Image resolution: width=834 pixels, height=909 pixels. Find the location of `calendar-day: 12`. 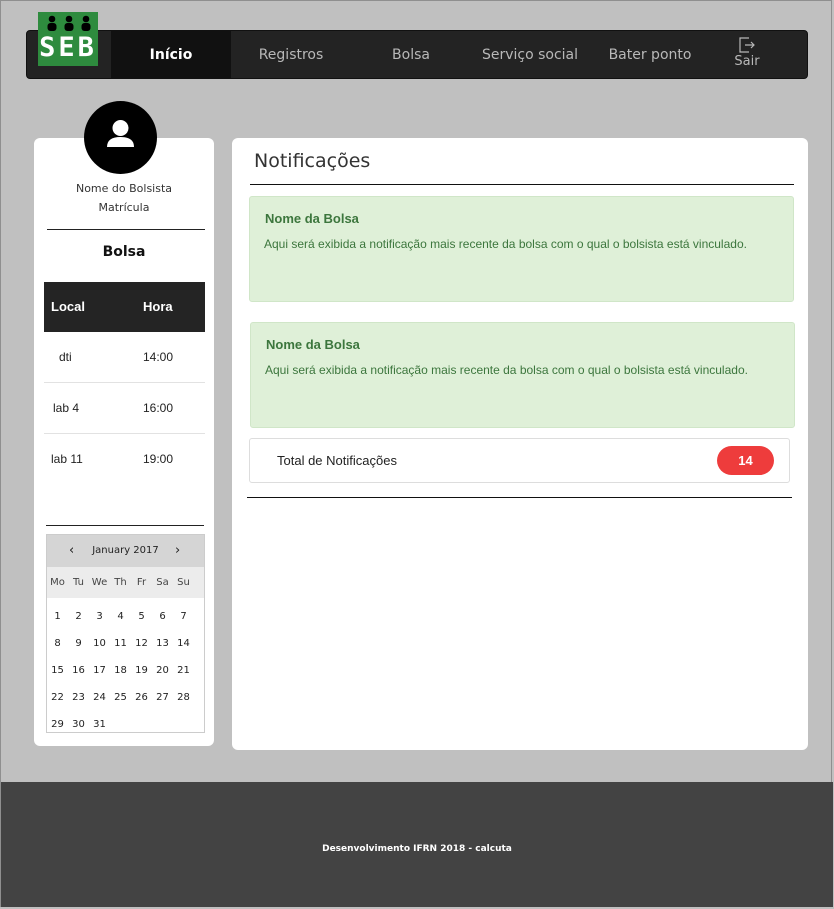

calendar-day: 12 is located at coordinates (141, 643).